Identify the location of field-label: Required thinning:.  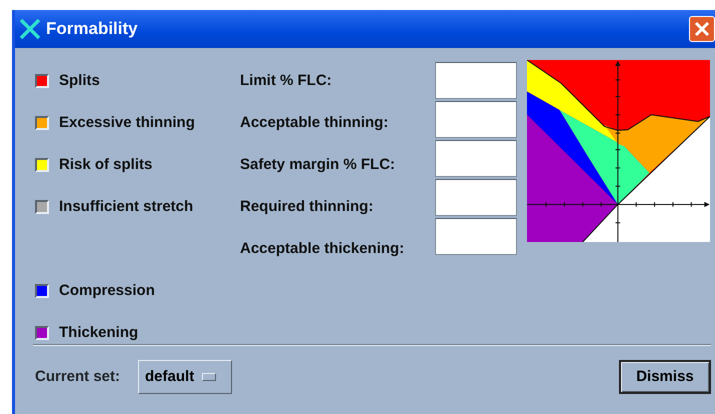
(307, 206).